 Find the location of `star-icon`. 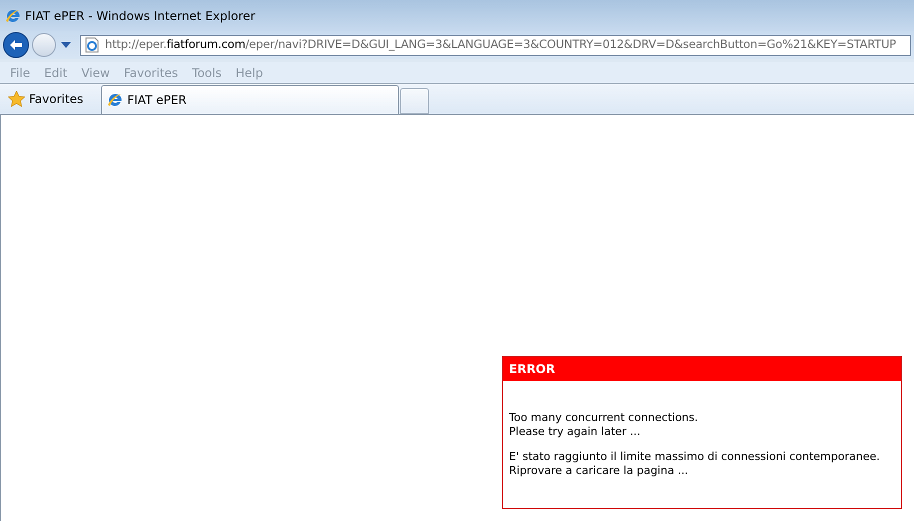

star-icon is located at coordinates (16, 99).